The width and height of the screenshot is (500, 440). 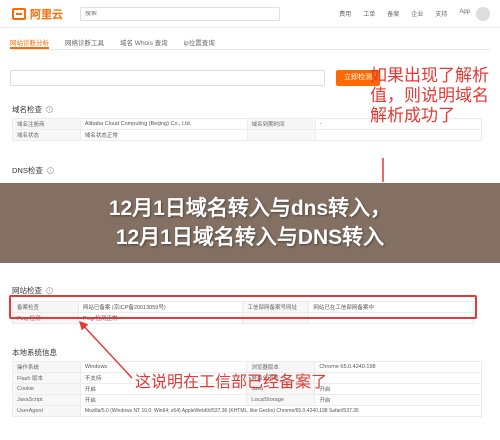 I want to click on table-cell-key: 域名到期时间, so click(x=281, y=124).